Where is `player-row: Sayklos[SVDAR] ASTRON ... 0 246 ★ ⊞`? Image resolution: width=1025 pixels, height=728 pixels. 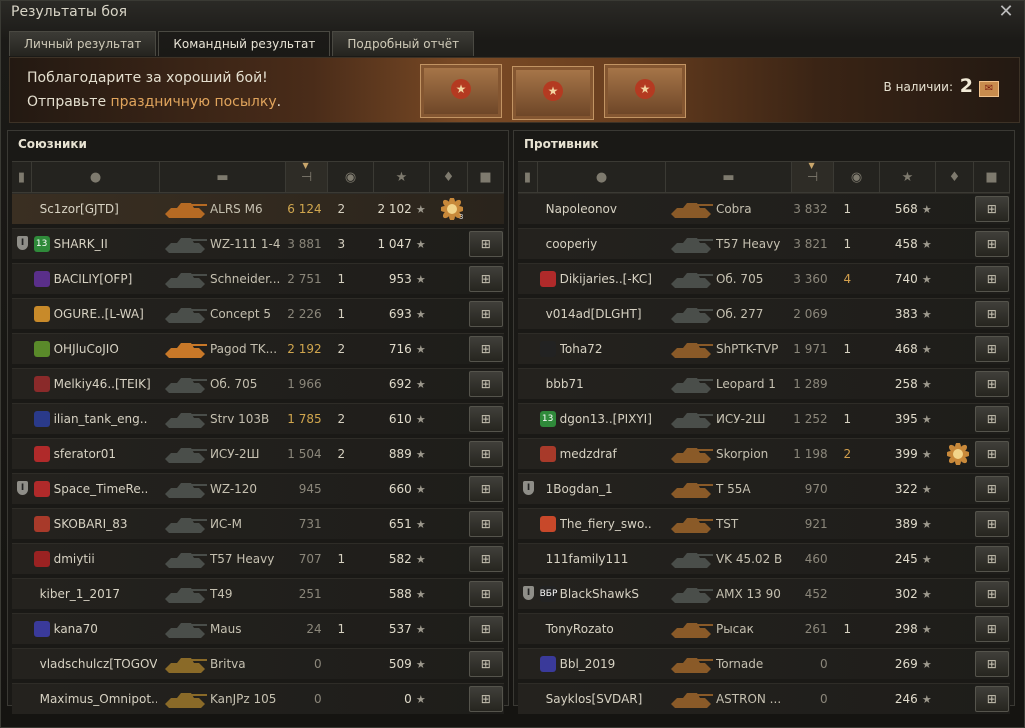
player-row: Sayklos[SVDAR] ASTRON ... 0 246 ★ ⊞ is located at coordinates (764, 698).